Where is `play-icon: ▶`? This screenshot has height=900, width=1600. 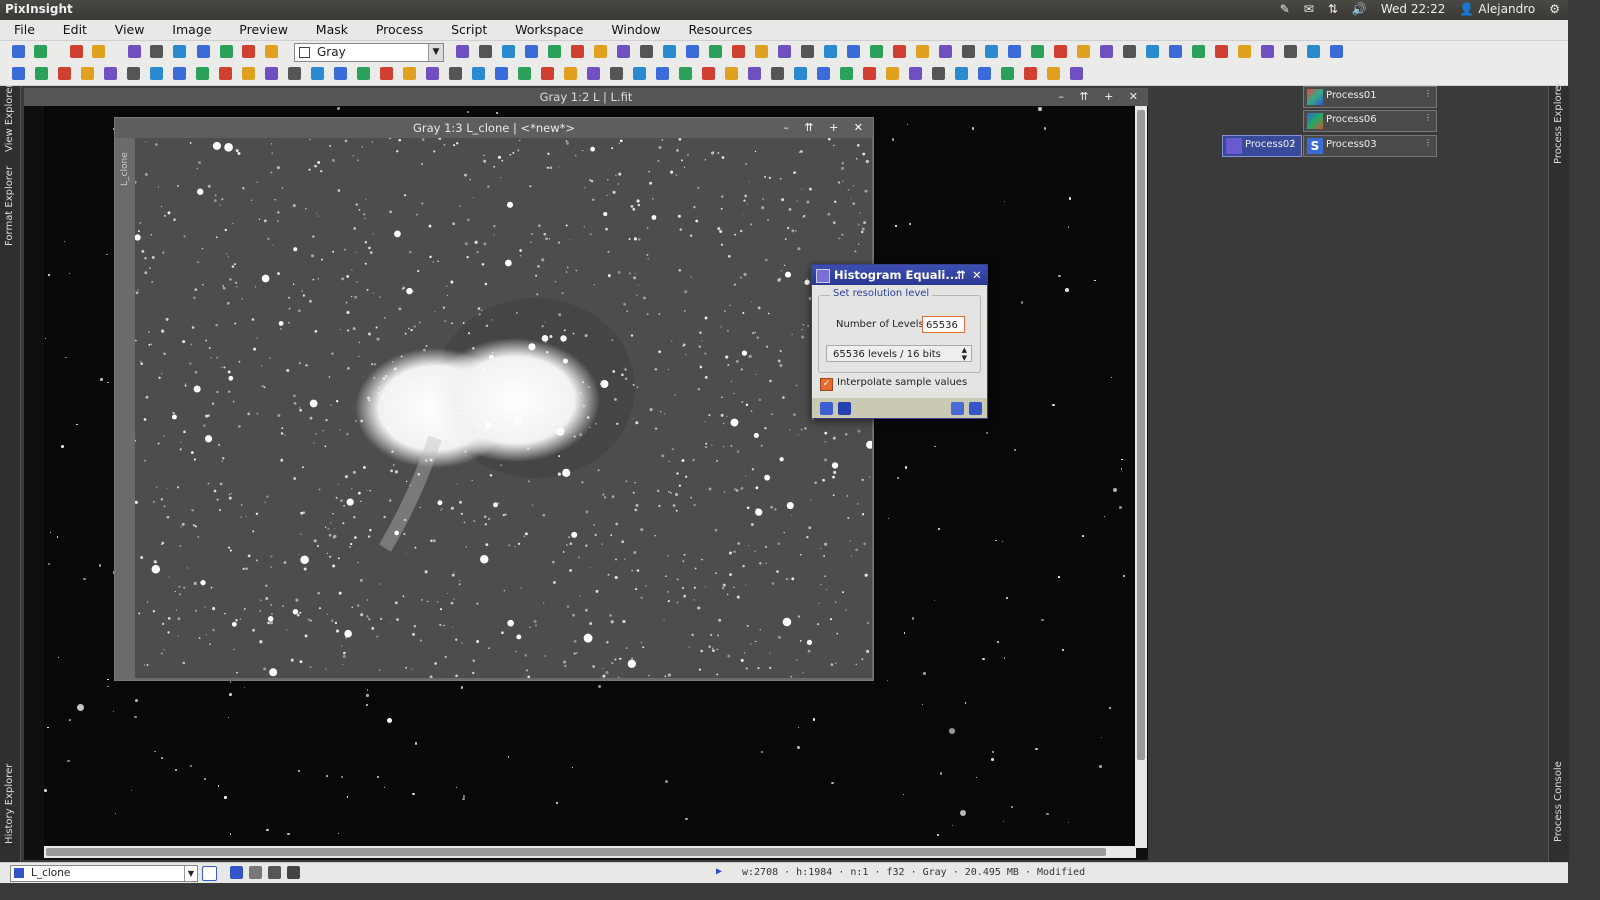 play-icon: ▶ is located at coordinates (719, 871).